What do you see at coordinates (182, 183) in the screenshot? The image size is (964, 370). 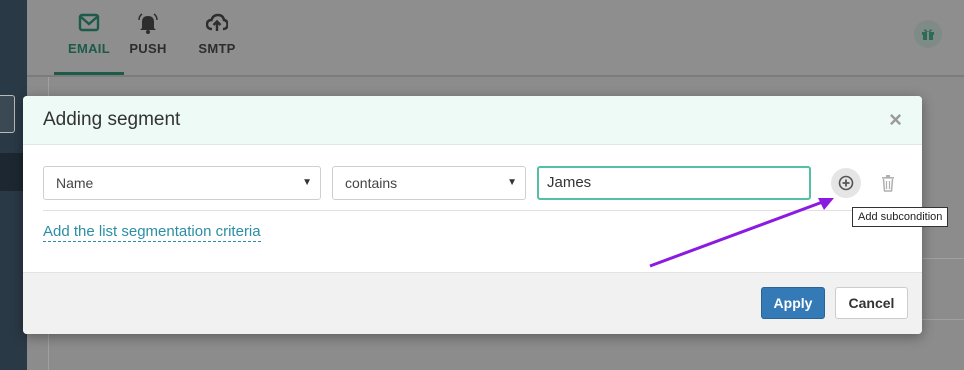 I see `field-select: Name ▼` at bounding box center [182, 183].